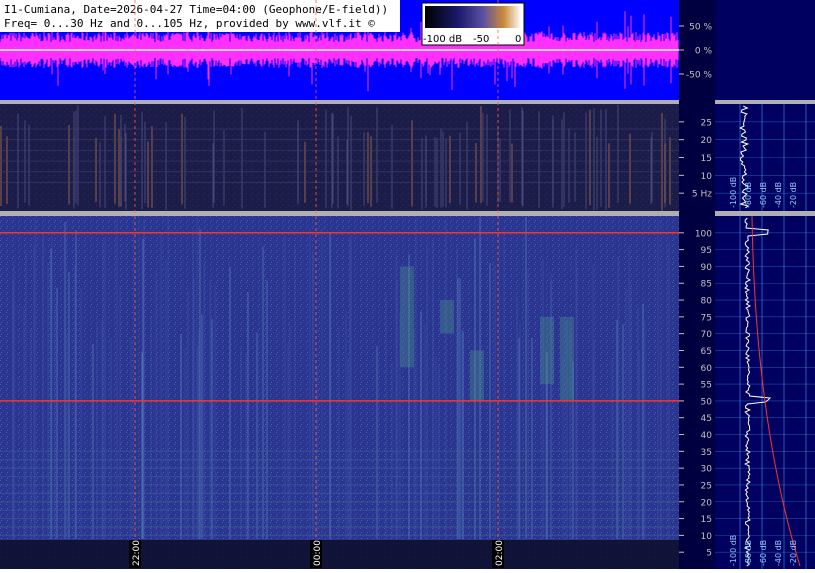  Describe the element at coordinates (704, 52) in the screenshot. I see `axis-tick-label: 0 %` at that location.